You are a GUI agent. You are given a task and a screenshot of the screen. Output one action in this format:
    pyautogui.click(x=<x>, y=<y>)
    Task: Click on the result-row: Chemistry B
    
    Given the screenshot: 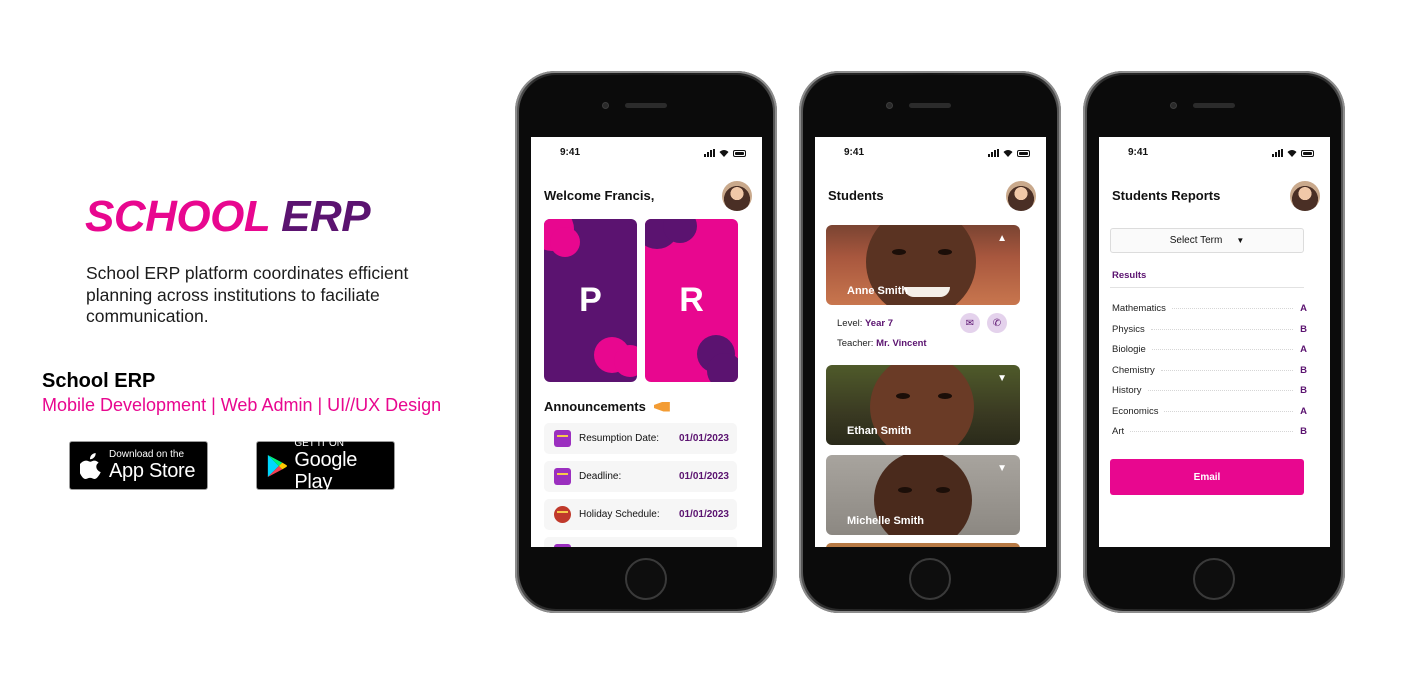 What is the action you would take?
    pyautogui.click(x=1209, y=370)
    